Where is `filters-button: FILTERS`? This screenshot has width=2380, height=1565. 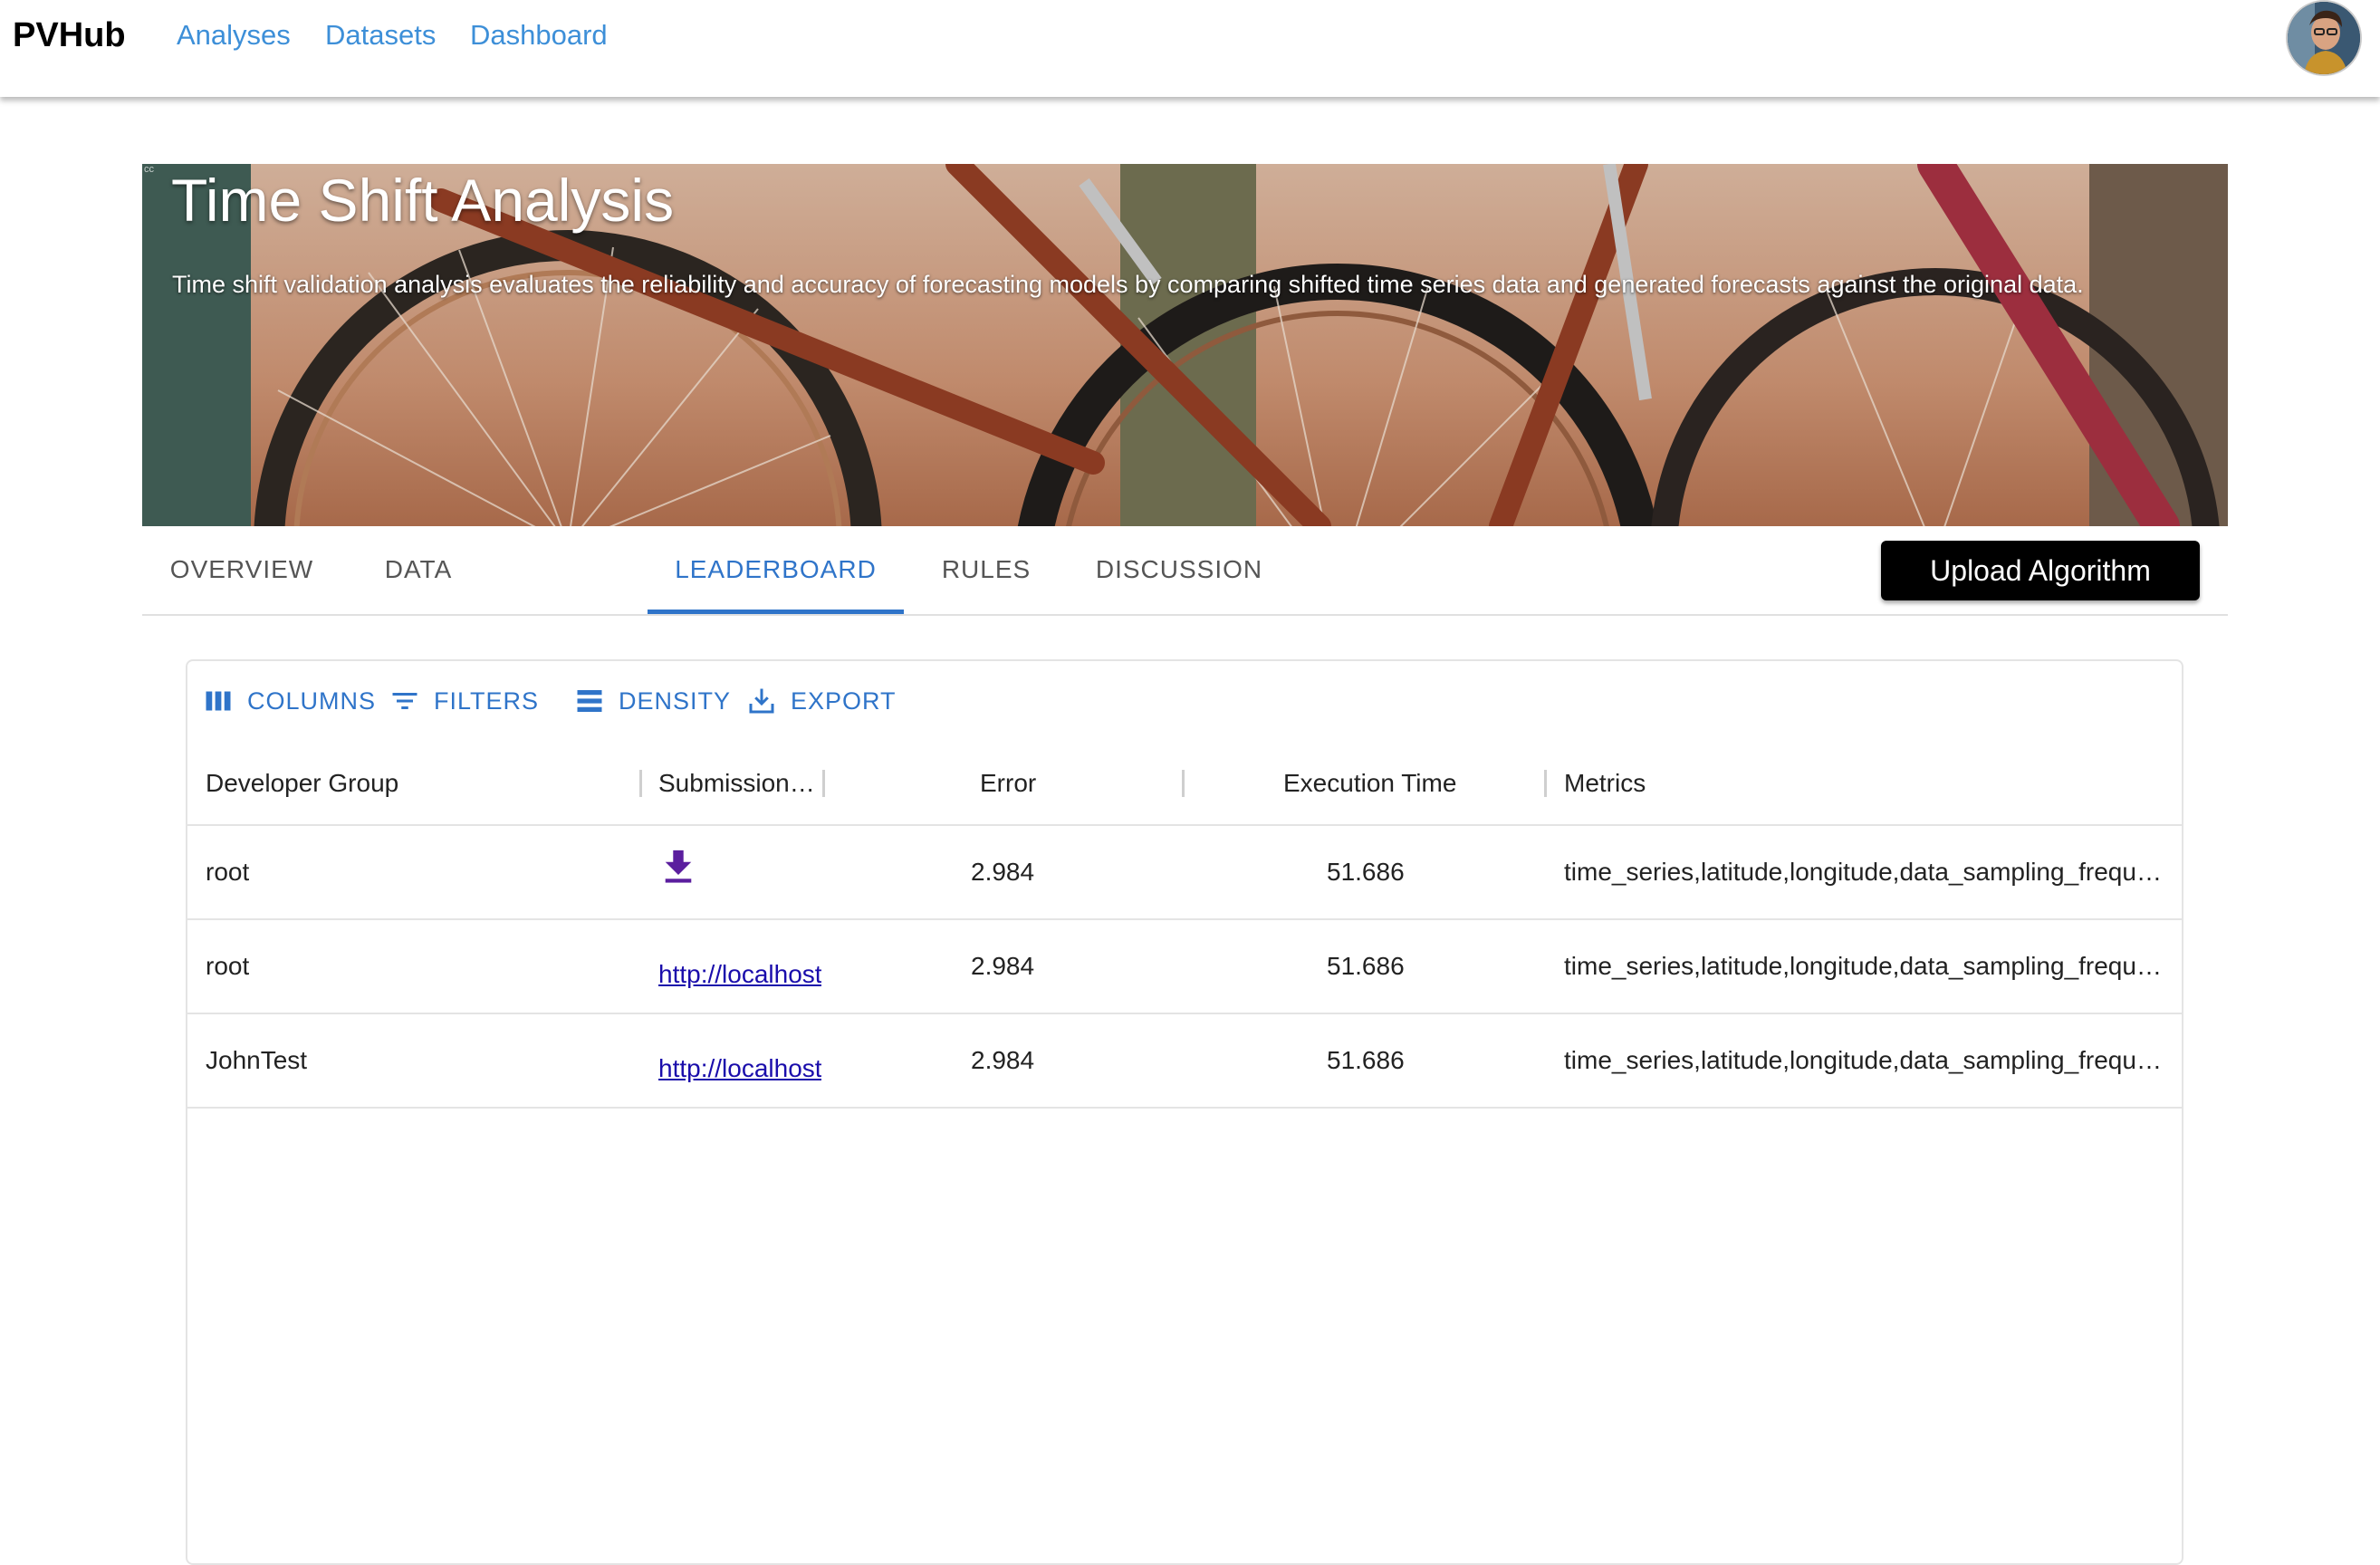 filters-button: FILTERS is located at coordinates (464, 701).